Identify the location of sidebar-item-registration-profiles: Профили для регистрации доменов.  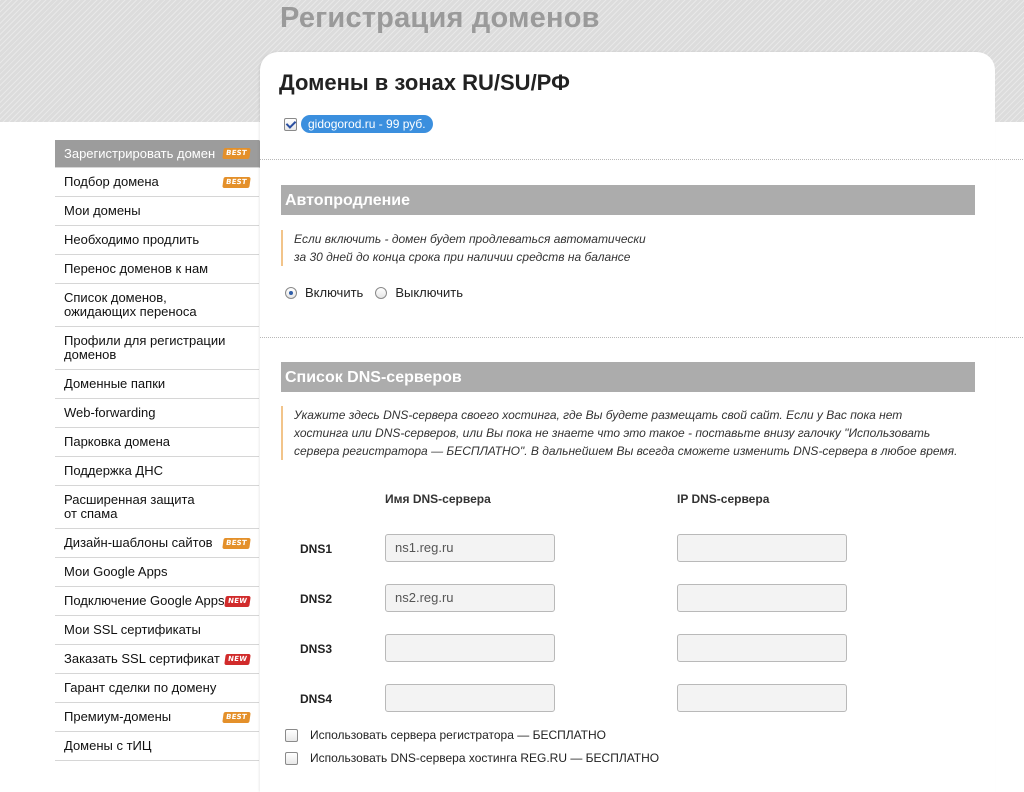
(157, 348).